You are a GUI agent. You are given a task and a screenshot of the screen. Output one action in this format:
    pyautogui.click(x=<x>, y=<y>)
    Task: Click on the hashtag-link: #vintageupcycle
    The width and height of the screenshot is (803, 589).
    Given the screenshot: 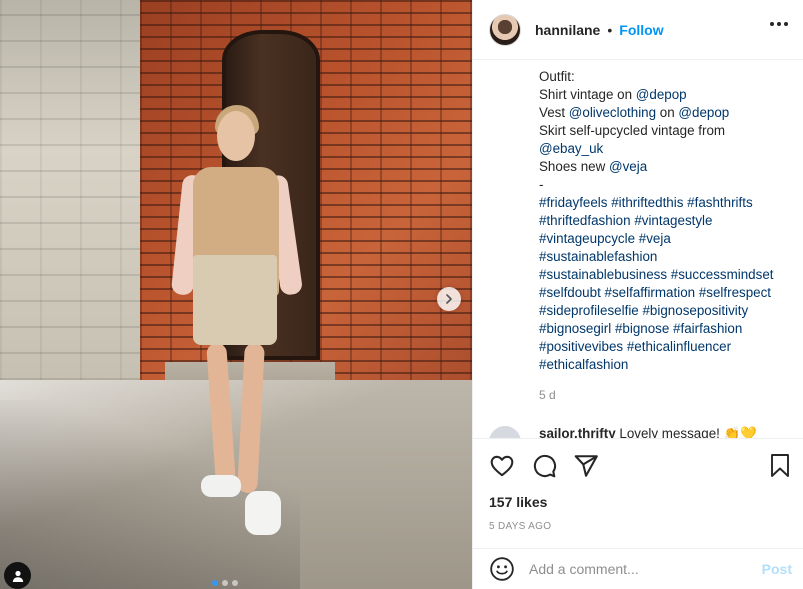 What is the action you would take?
    pyautogui.click(x=587, y=238)
    